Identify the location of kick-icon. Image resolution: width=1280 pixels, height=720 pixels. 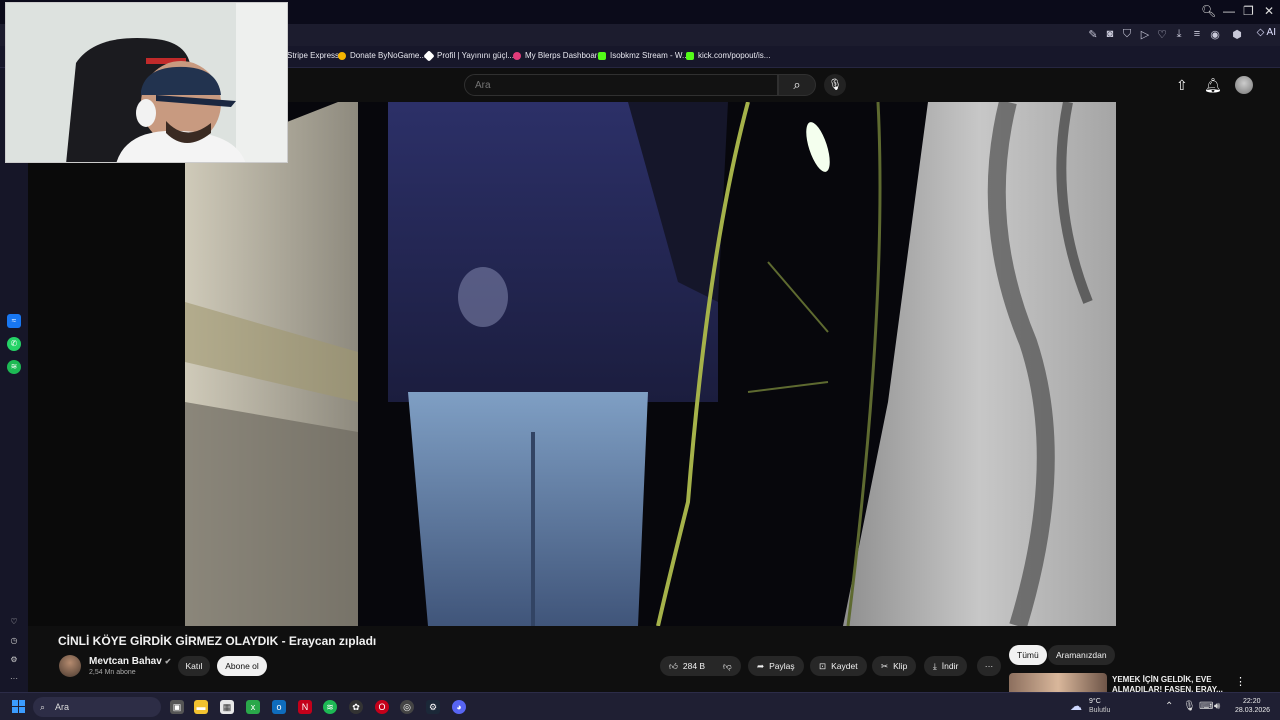
(602, 55).